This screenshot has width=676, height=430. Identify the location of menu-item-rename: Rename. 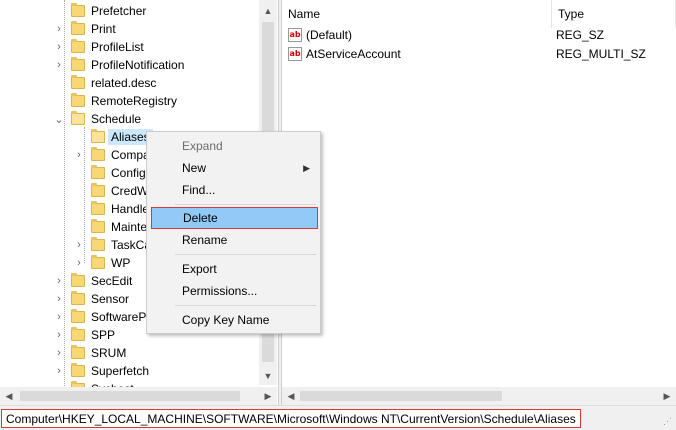
(233, 240).